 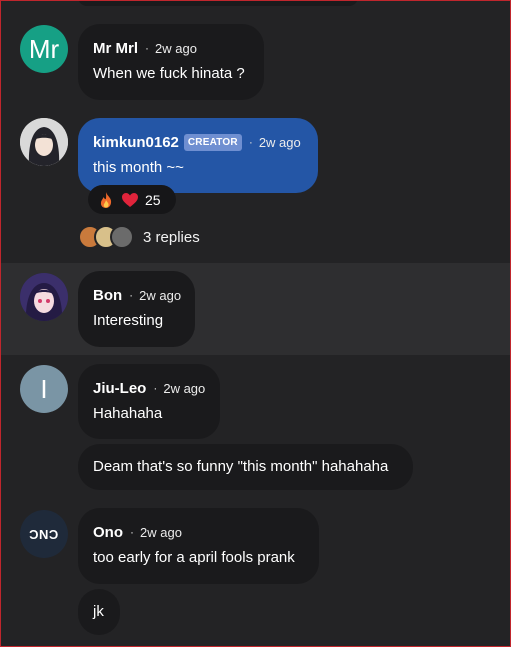 What do you see at coordinates (171, 237) in the screenshot?
I see `replies-label: 3 replies` at bounding box center [171, 237].